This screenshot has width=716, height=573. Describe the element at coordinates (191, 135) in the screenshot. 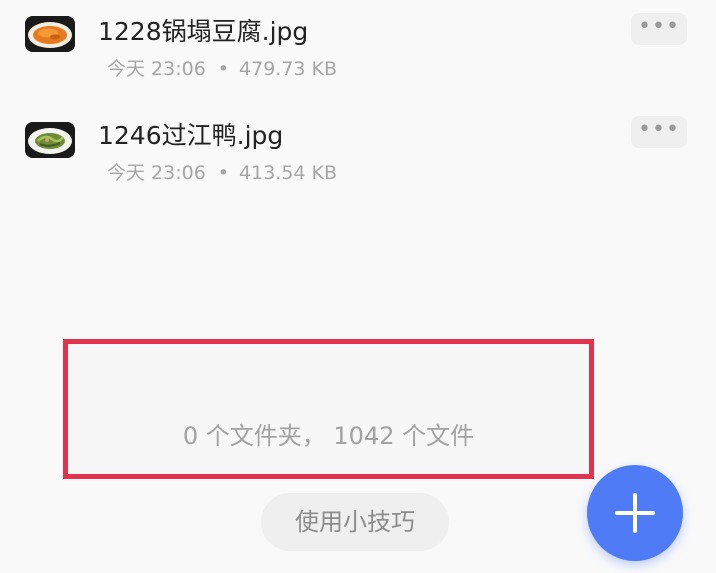

I see `file-name: 1246过江鸭.jpg` at that location.